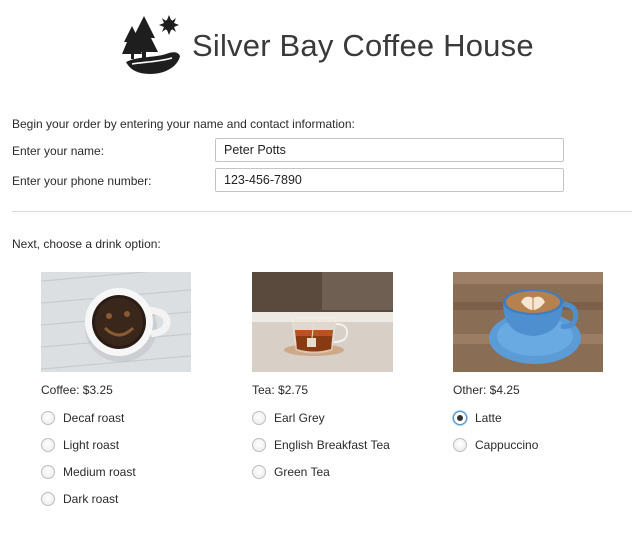 This screenshot has width=643, height=536. What do you see at coordinates (153, 45) in the screenshot?
I see `trees-sun-logo-icon` at bounding box center [153, 45].